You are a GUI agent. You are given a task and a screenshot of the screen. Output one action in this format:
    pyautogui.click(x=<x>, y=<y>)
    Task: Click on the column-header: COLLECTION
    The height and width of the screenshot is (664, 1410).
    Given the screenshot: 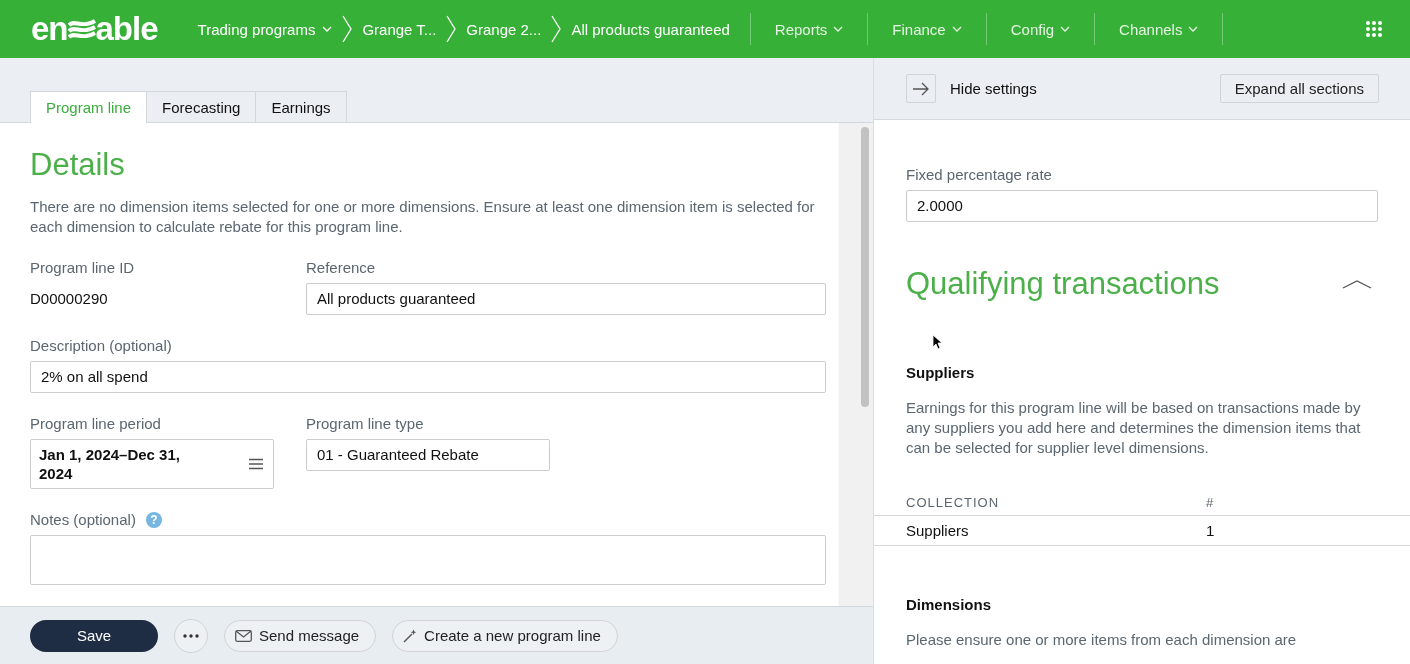 What is the action you would take?
    pyautogui.click(x=953, y=503)
    